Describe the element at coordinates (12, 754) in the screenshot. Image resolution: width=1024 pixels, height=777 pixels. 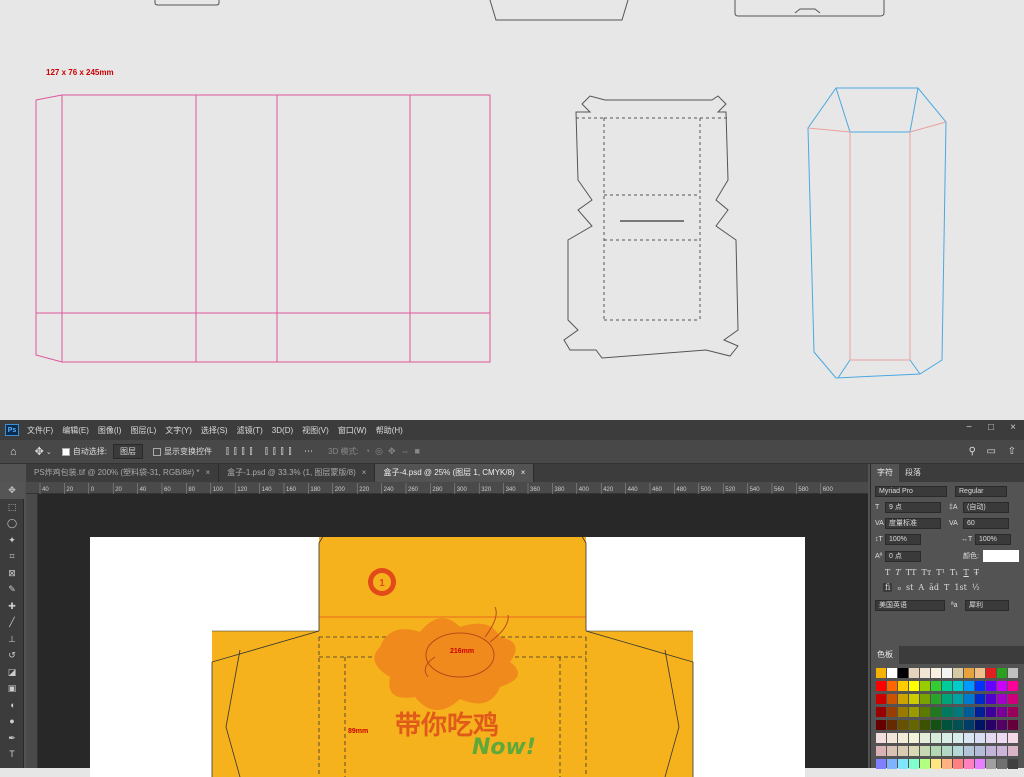
I see `type-tool-icon: T` at that location.